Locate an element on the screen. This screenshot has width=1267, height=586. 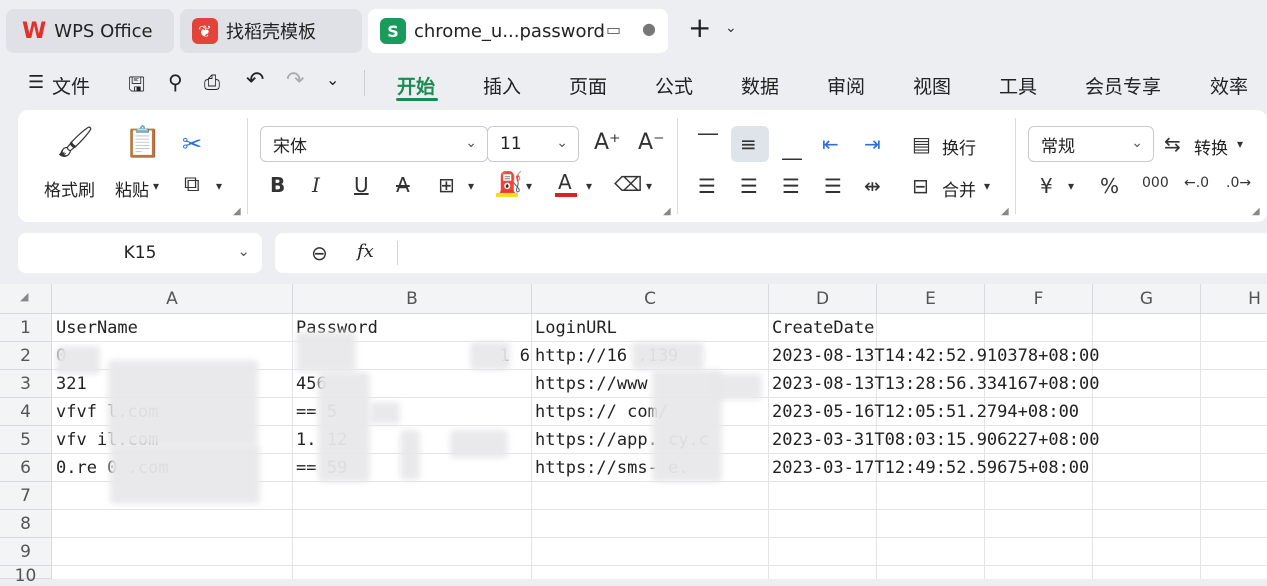
chevron-down-icon: ⌄ is located at coordinates (243, 251).